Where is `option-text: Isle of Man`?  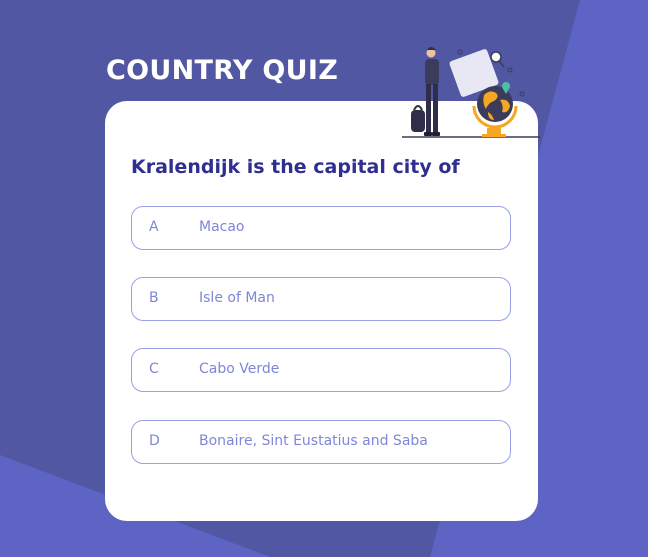 option-text: Isle of Man is located at coordinates (237, 298).